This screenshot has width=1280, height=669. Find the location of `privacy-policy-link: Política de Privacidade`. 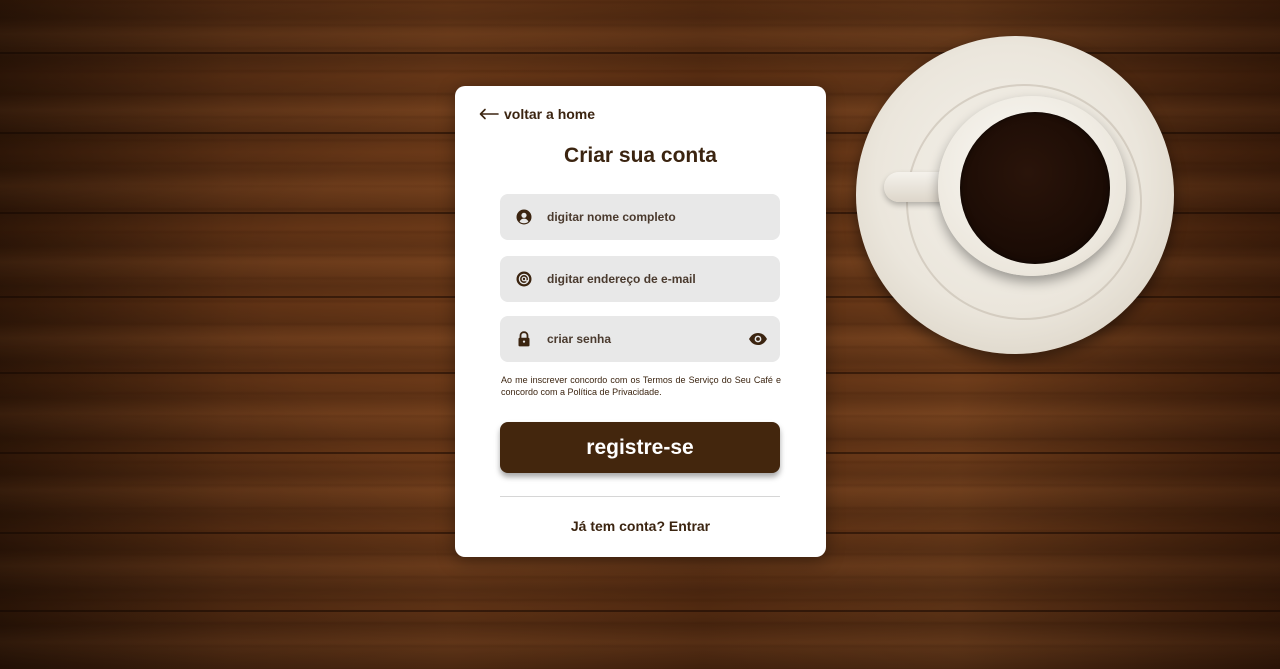

privacy-policy-link: Política de Privacidade is located at coordinates (614, 392).